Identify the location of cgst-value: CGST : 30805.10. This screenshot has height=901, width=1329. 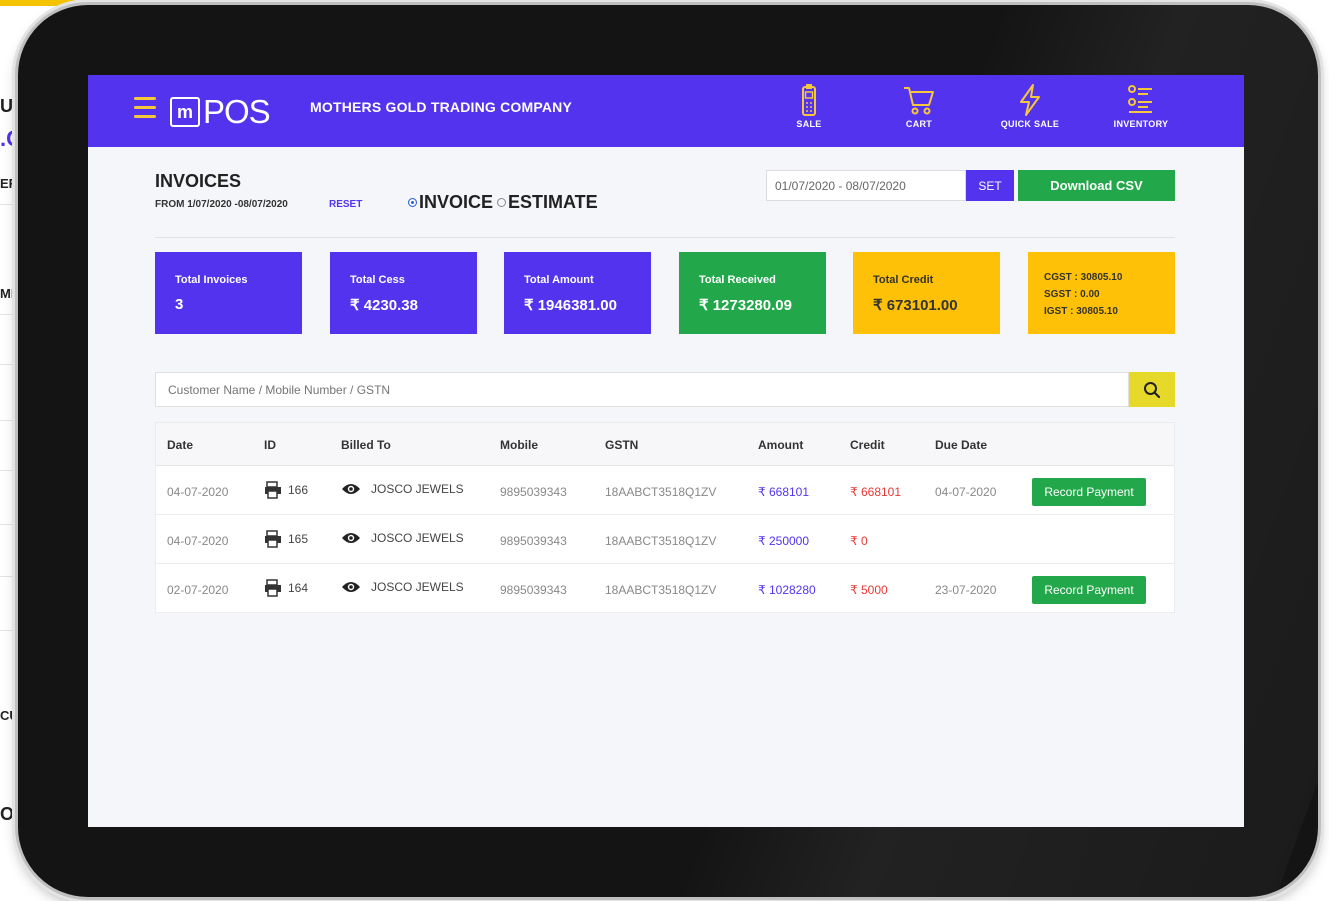
(1083, 277).